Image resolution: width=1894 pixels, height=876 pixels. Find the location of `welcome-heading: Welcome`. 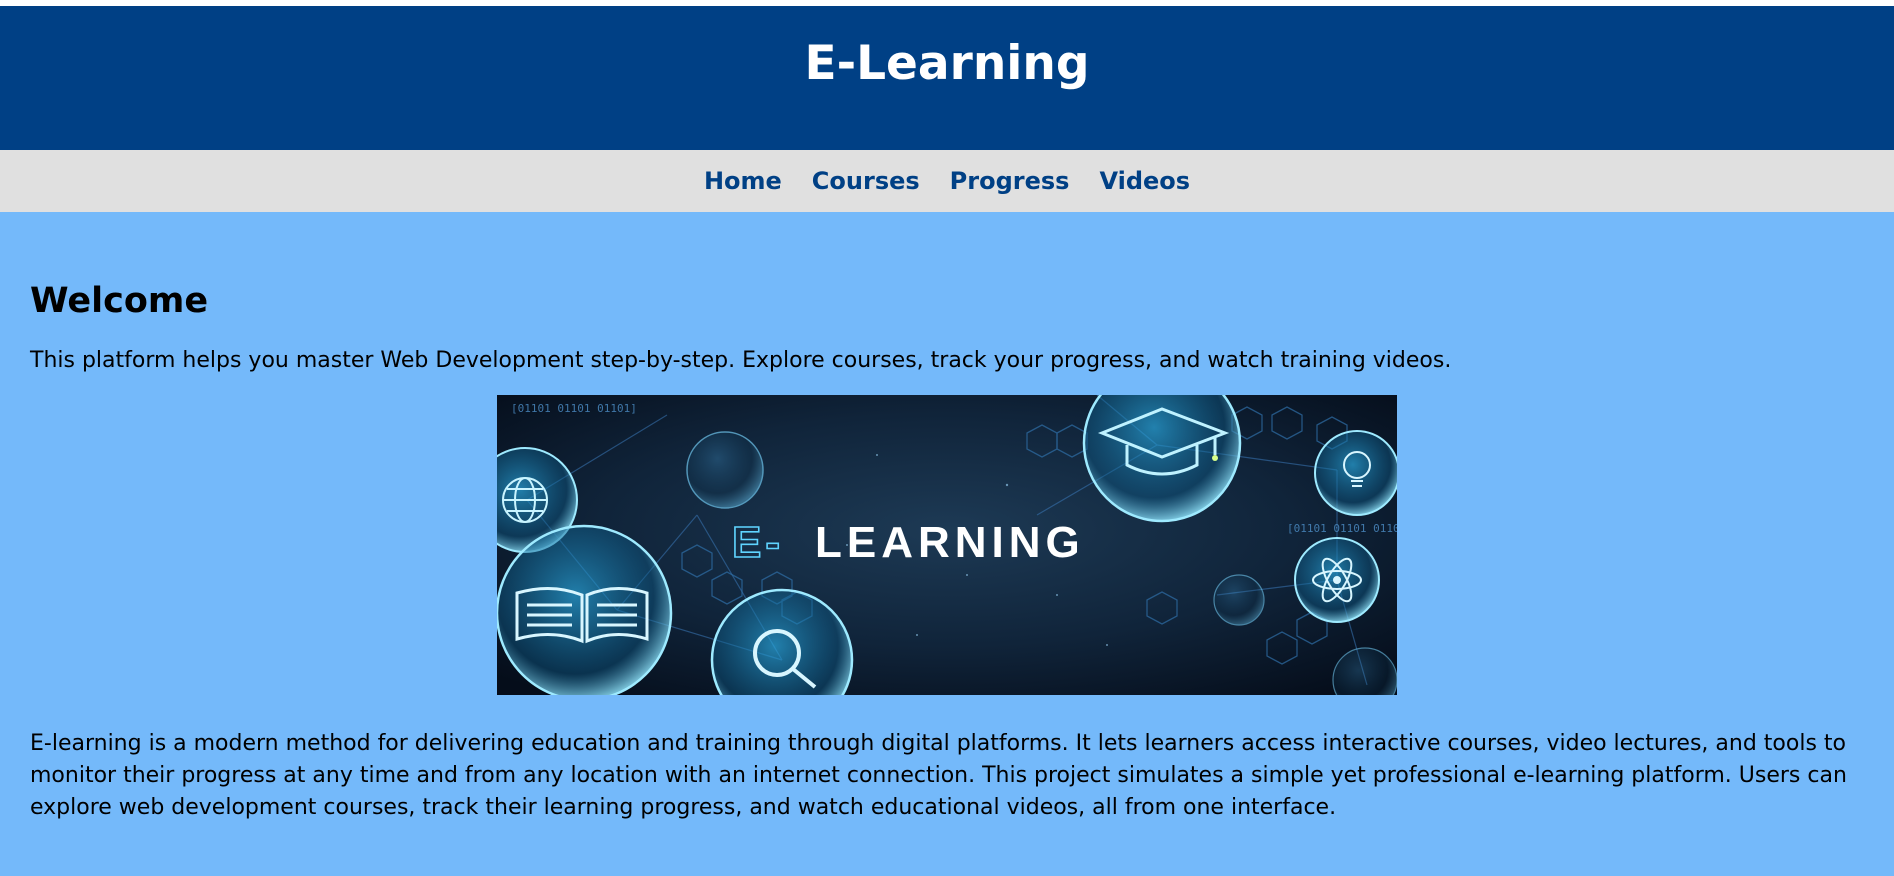

welcome-heading: Welcome is located at coordinates (119, 301).